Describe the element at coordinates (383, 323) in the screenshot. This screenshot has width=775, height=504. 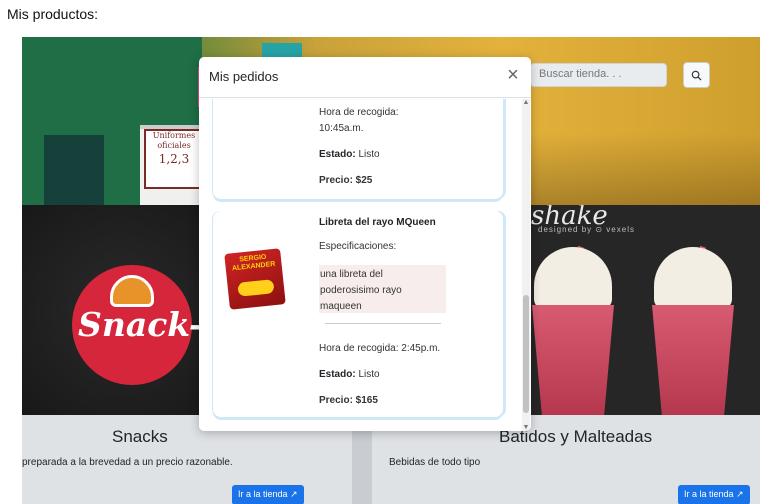
I see `divider` at that location.